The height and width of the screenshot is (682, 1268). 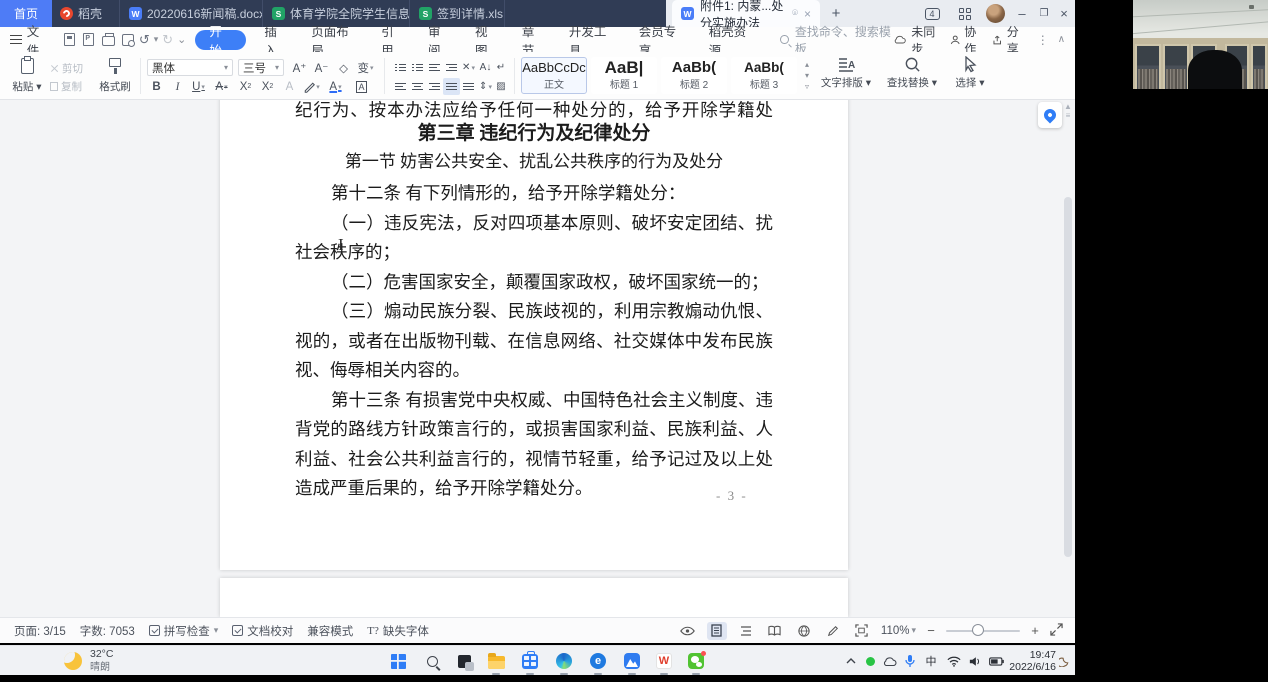 I want to click on ribbon-collapse-icon: ⌄, so click(x=181, y=39).